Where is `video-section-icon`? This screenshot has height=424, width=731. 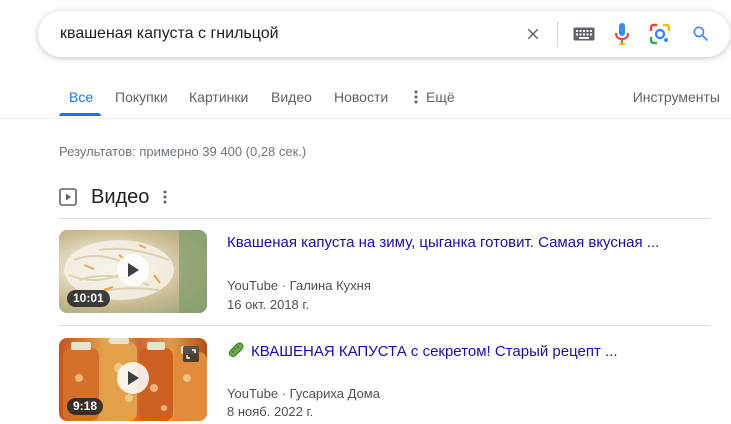 video-section-icon is located at coordinates (68, 197).